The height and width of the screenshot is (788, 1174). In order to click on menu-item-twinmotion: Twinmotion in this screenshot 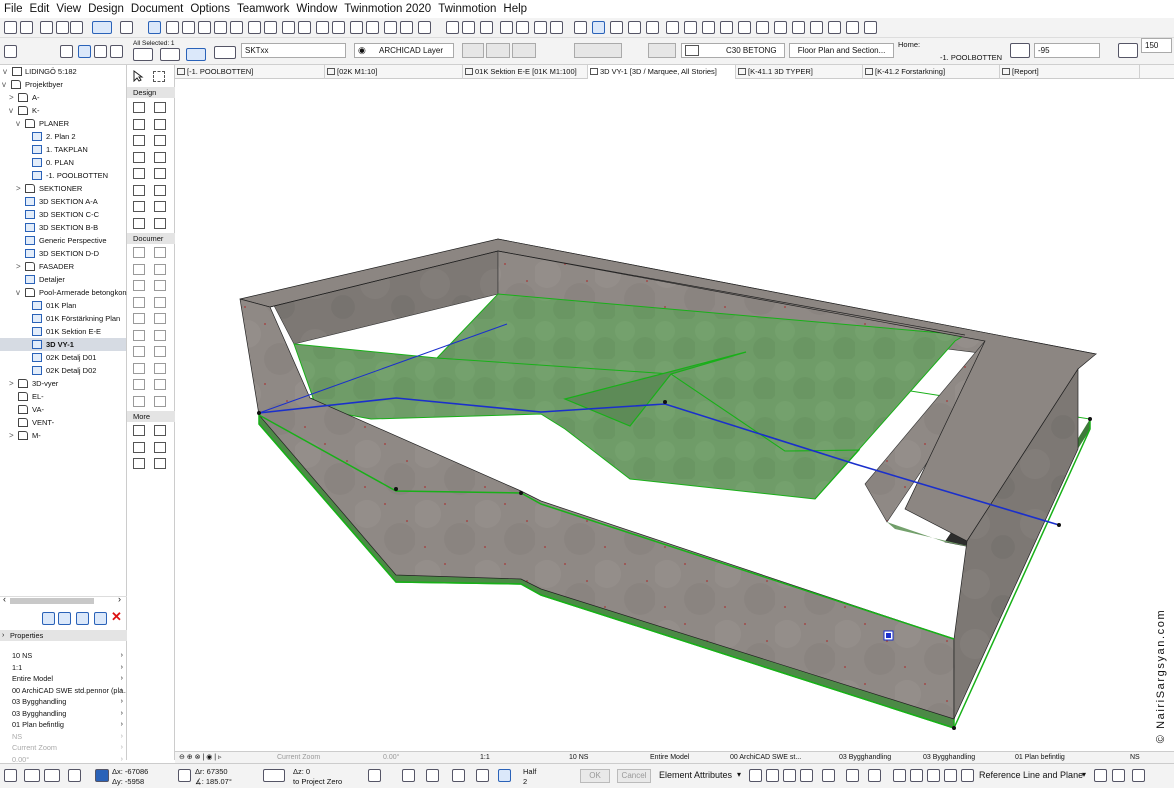, I will do `click(466, 9)`.